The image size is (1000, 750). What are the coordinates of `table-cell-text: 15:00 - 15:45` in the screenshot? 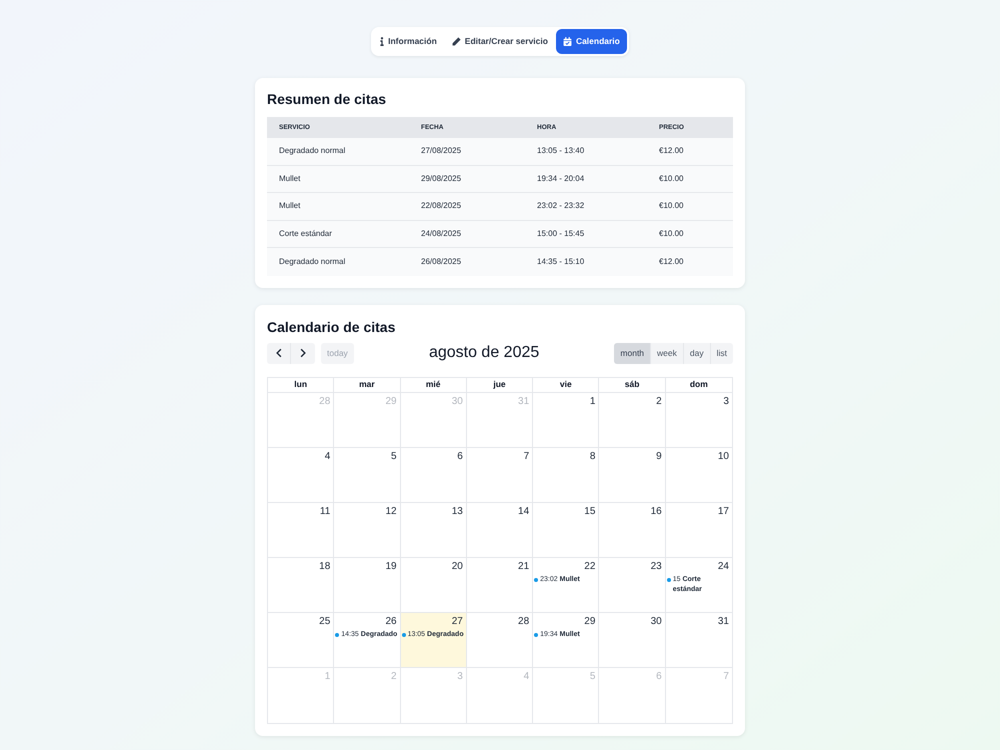 It's located at (561, 234).